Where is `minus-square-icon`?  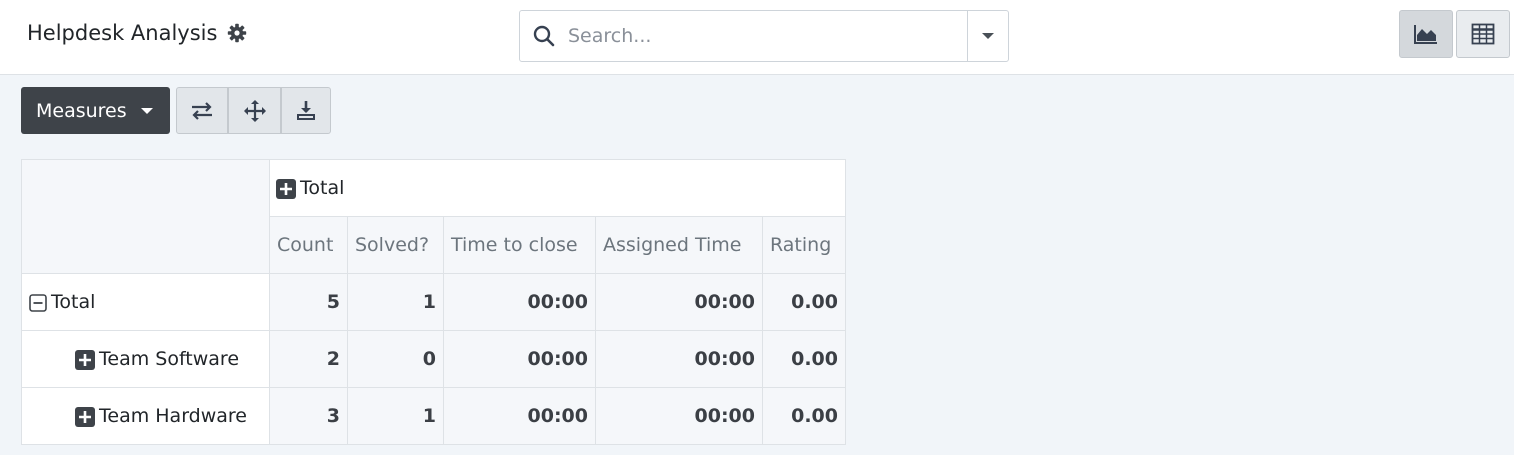
minus-square-icon is located at coordinates (38, 302).